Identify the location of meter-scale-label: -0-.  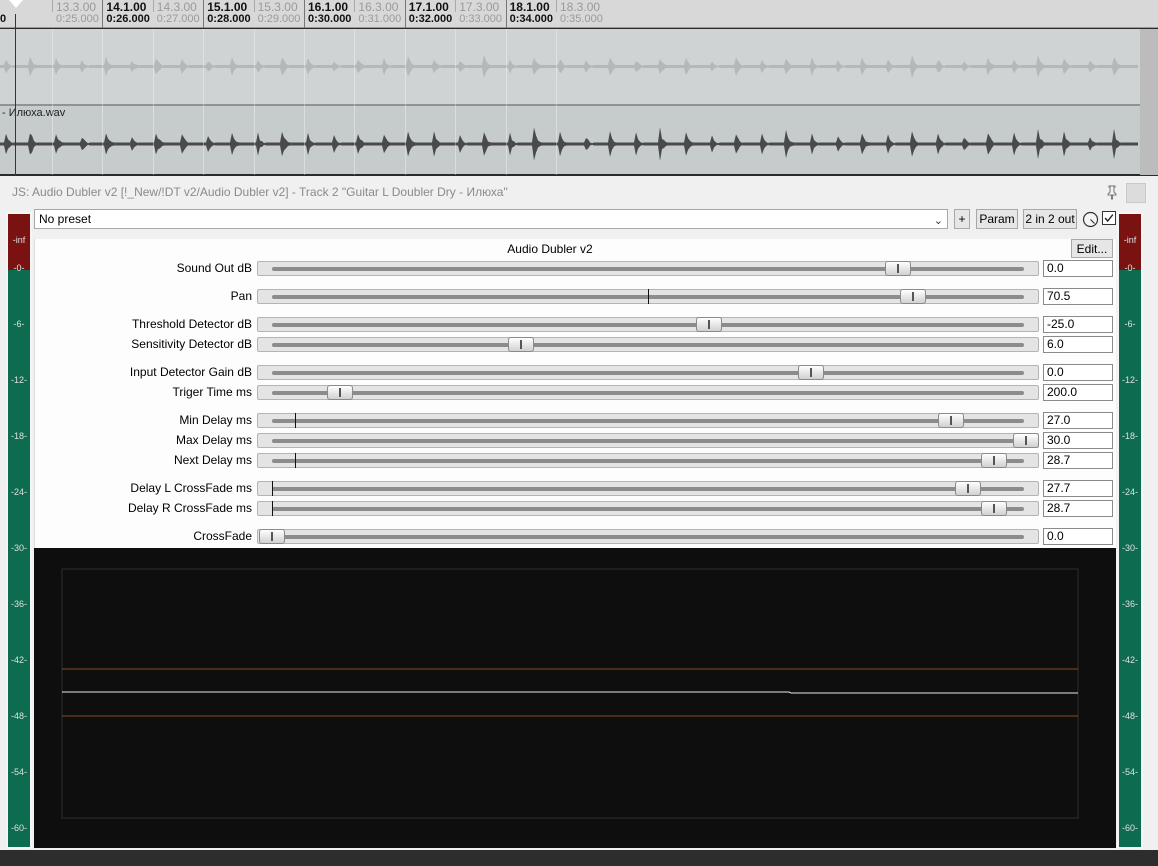
(1130, 268).